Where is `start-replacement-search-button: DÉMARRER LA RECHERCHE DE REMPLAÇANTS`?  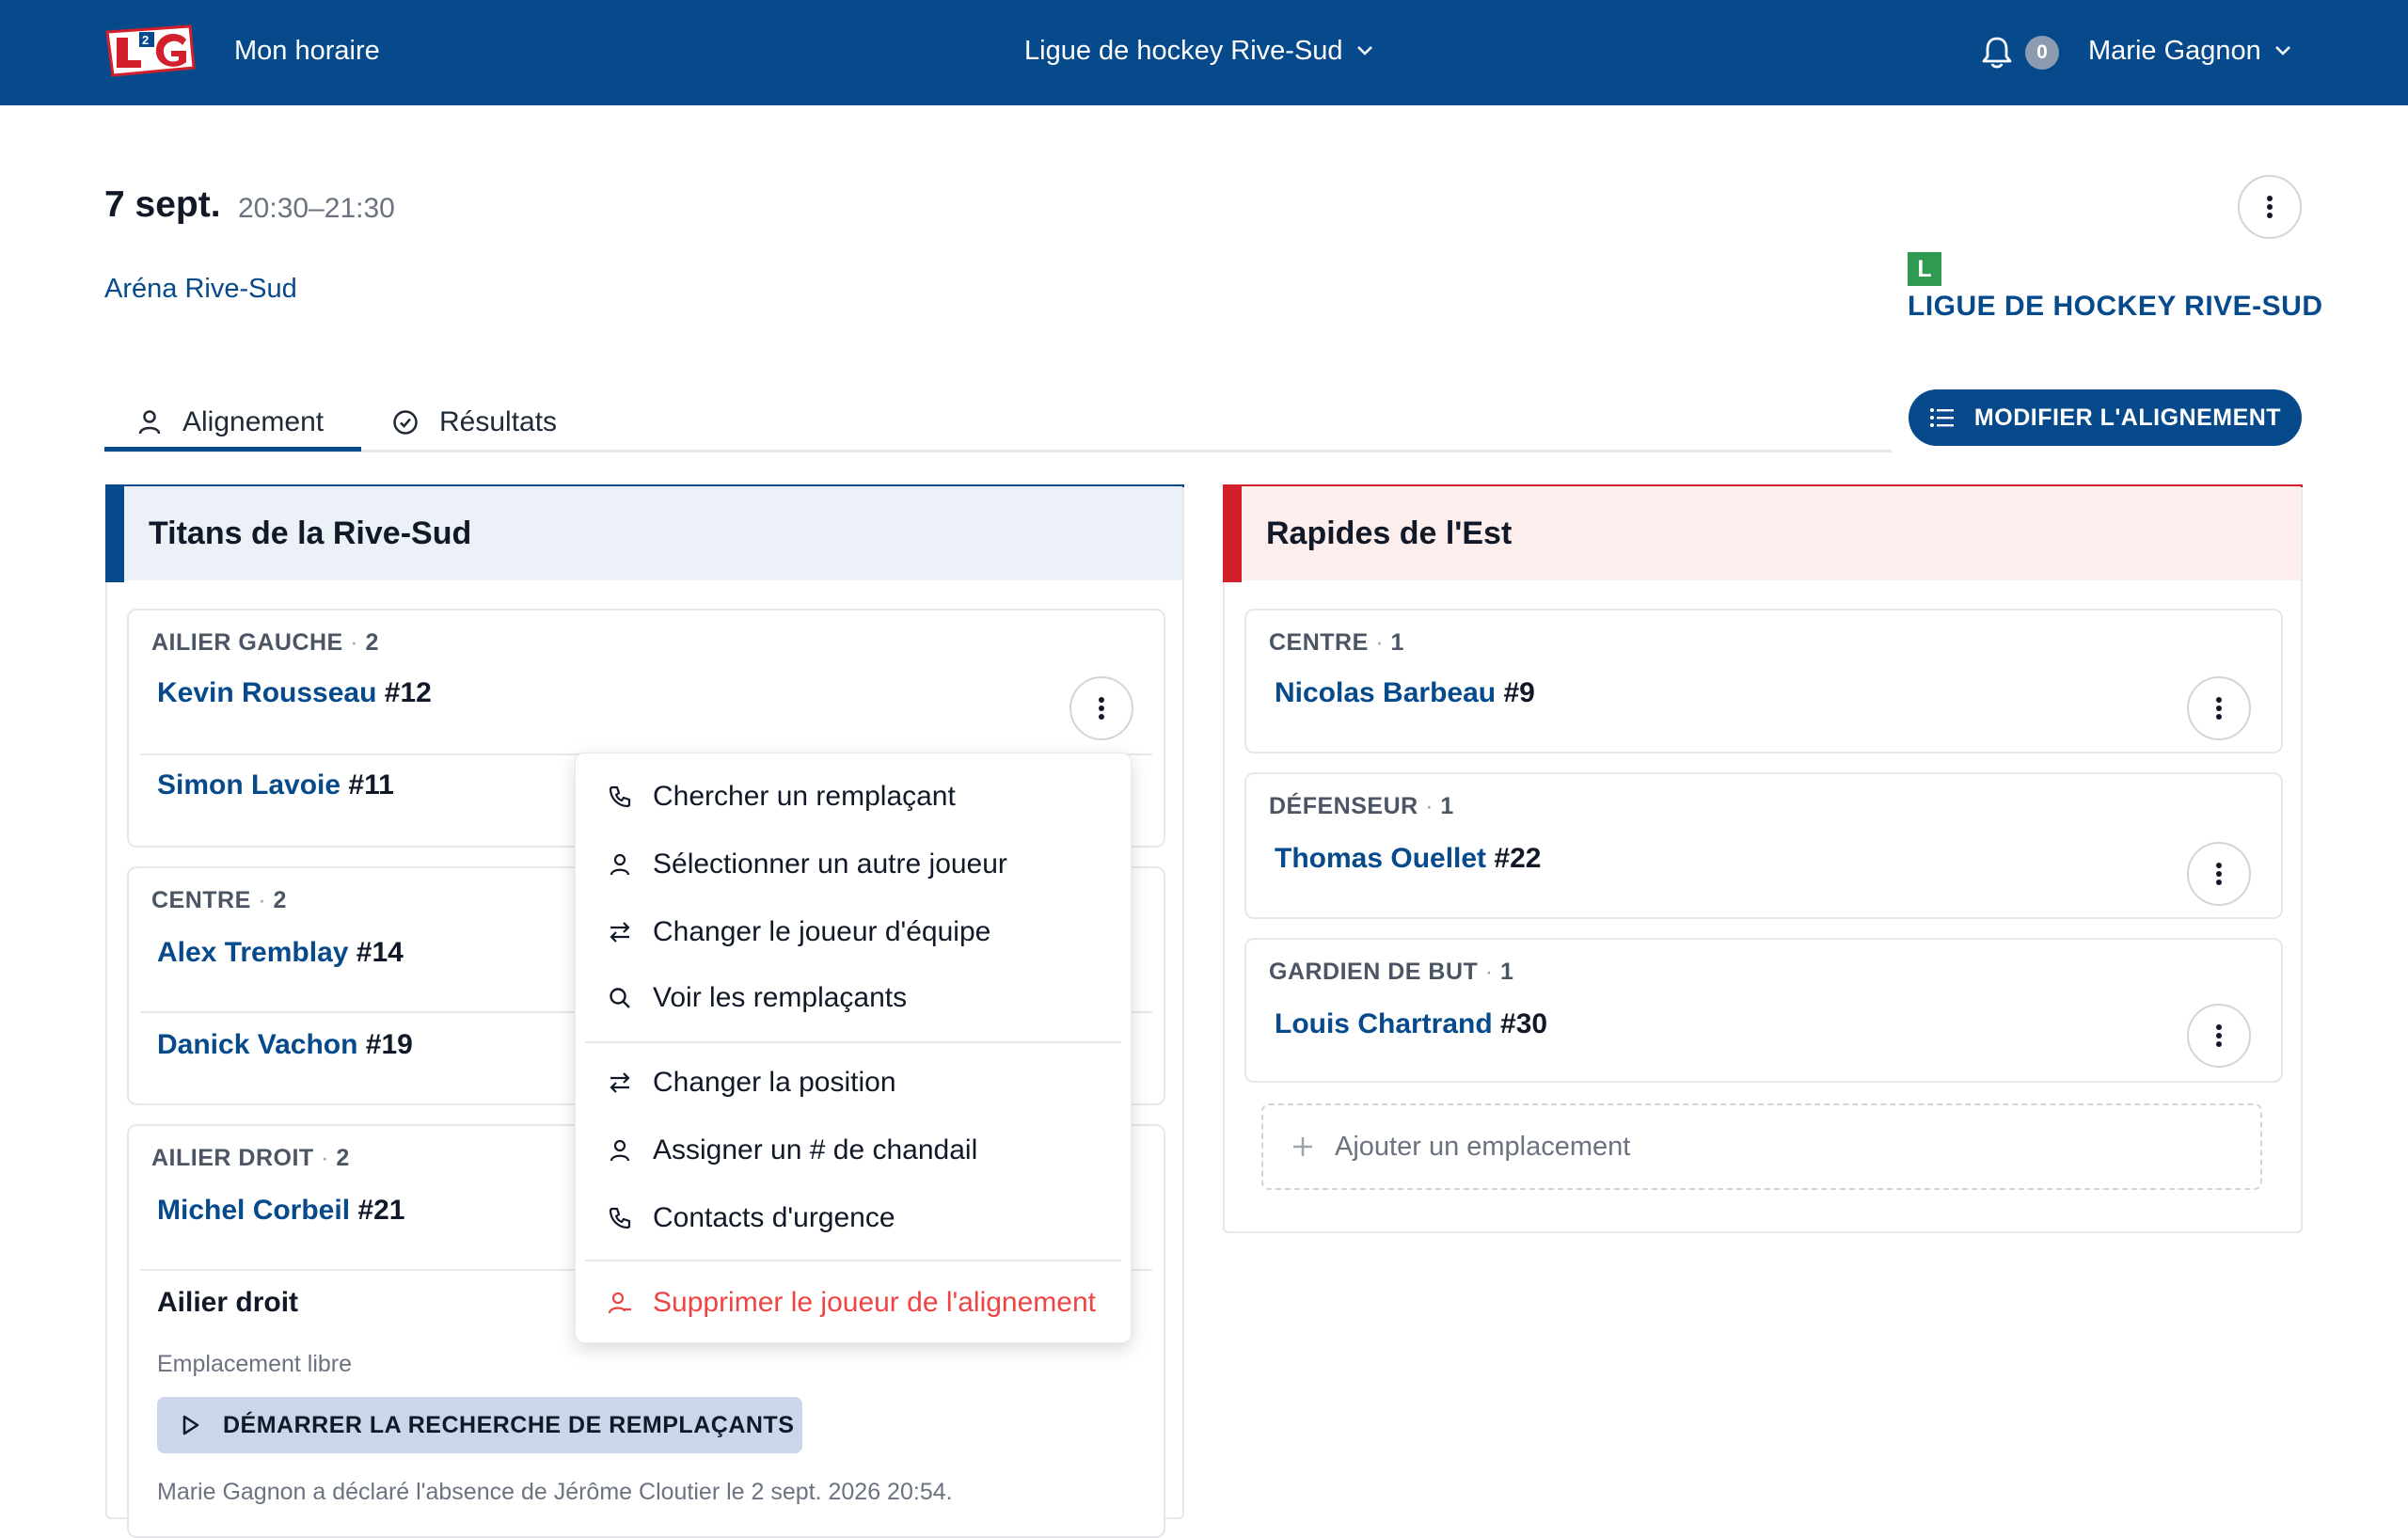
start-replacement-search-button: DÉMARRER LA RECHERCHE DE REMPLAÇANTS is located at coordinates (480, 1425).